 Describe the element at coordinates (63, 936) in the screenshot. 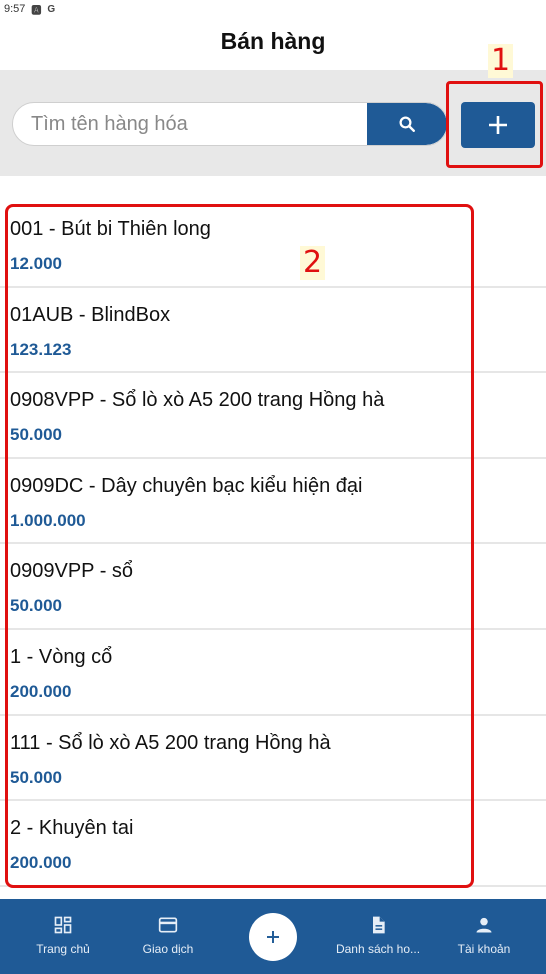

I see `nav-item-home: Trang chủ` at that location.